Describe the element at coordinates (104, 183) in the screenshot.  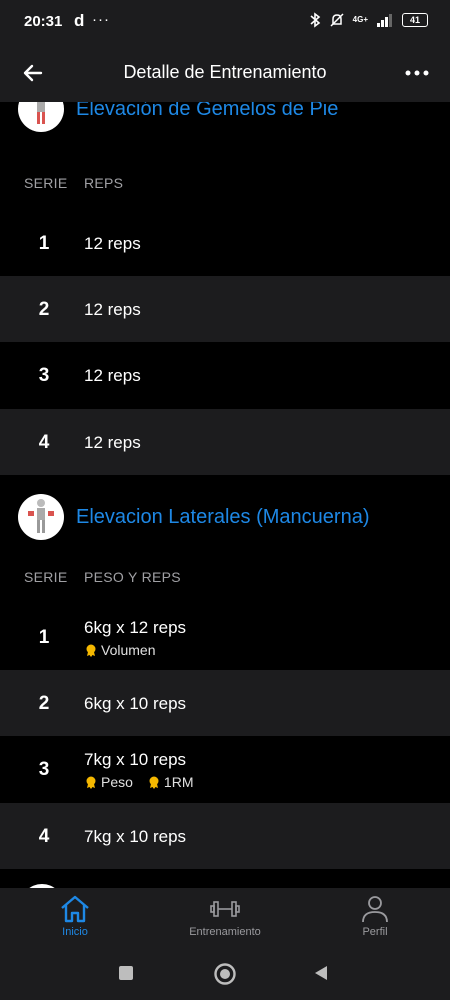
I see `col-header-reps: REPS` at that location.